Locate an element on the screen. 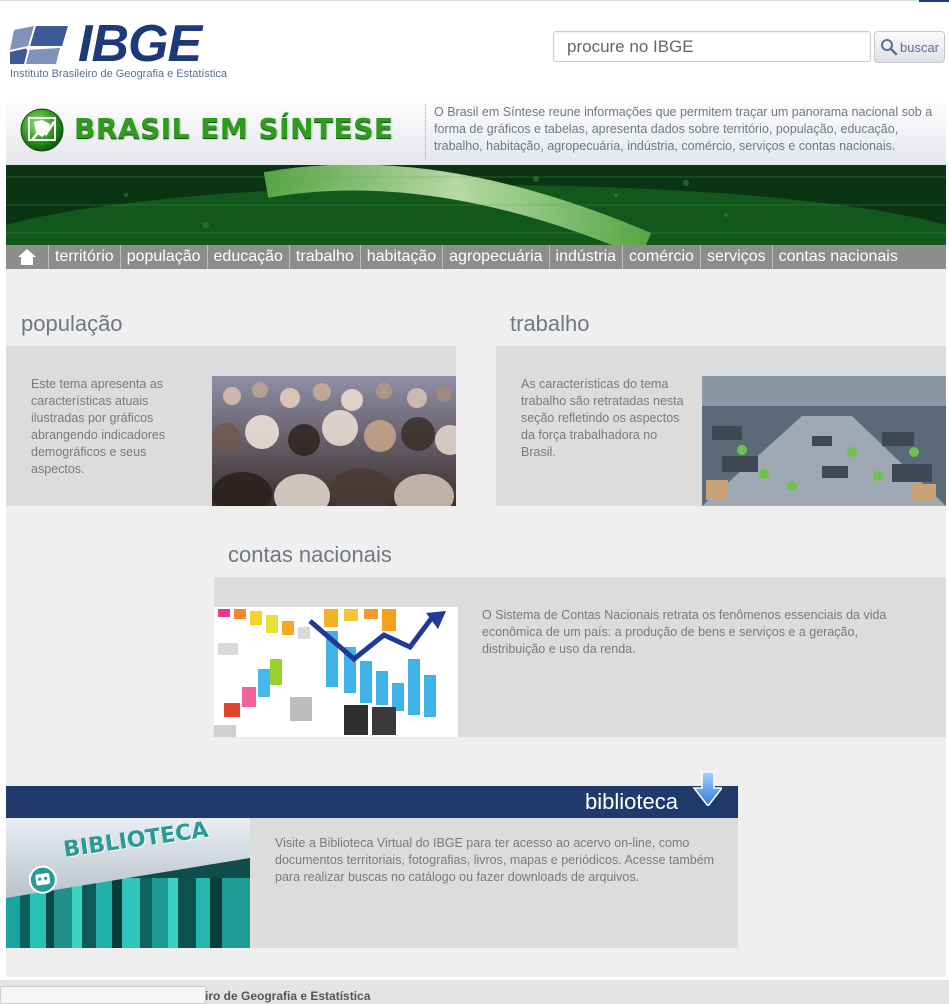 Image resolution: width=949 pixels, height=1004 pixels. nav-item-territorio: território is located at coordinates (85, 257).